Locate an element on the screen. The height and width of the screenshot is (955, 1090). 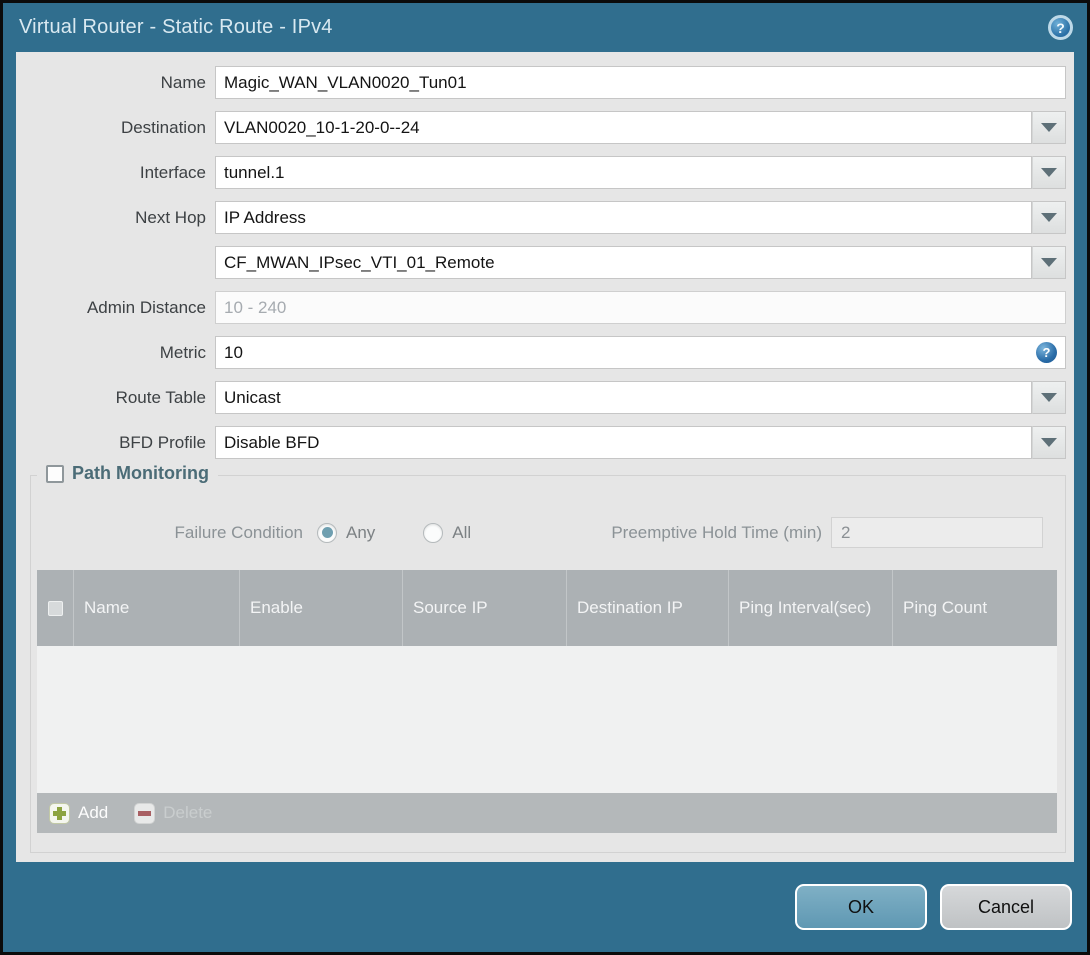
metric-label: Metric is located at coordinates (182, 352).